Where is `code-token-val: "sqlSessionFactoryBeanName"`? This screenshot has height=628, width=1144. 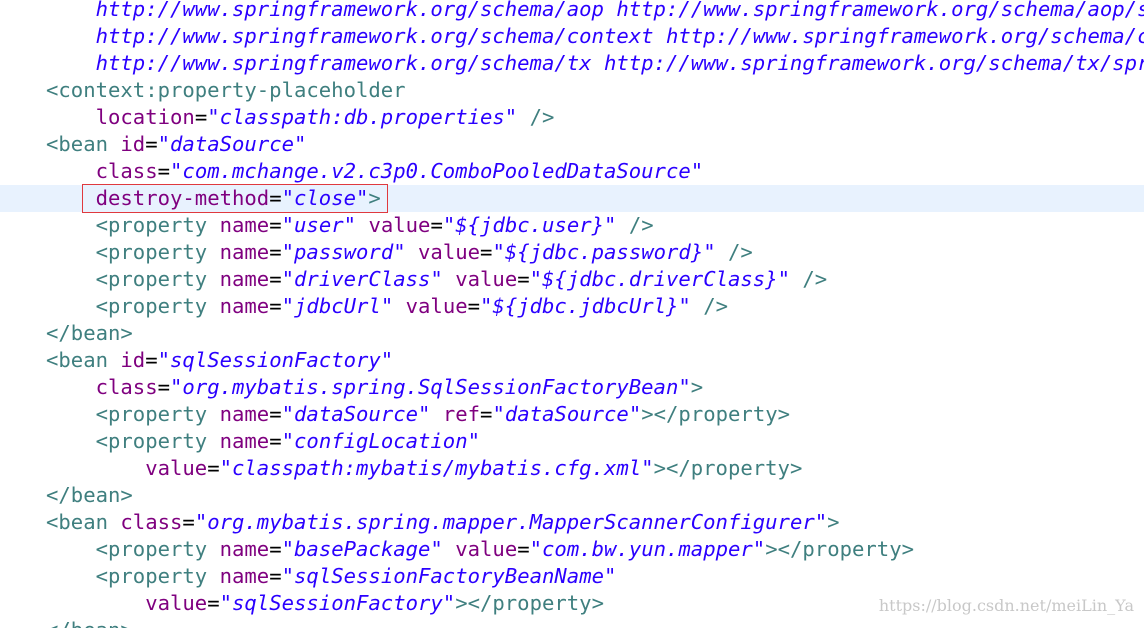
code-token-val: "sqlSessionFactoryBeanName" is located at coordinates (449, 576).